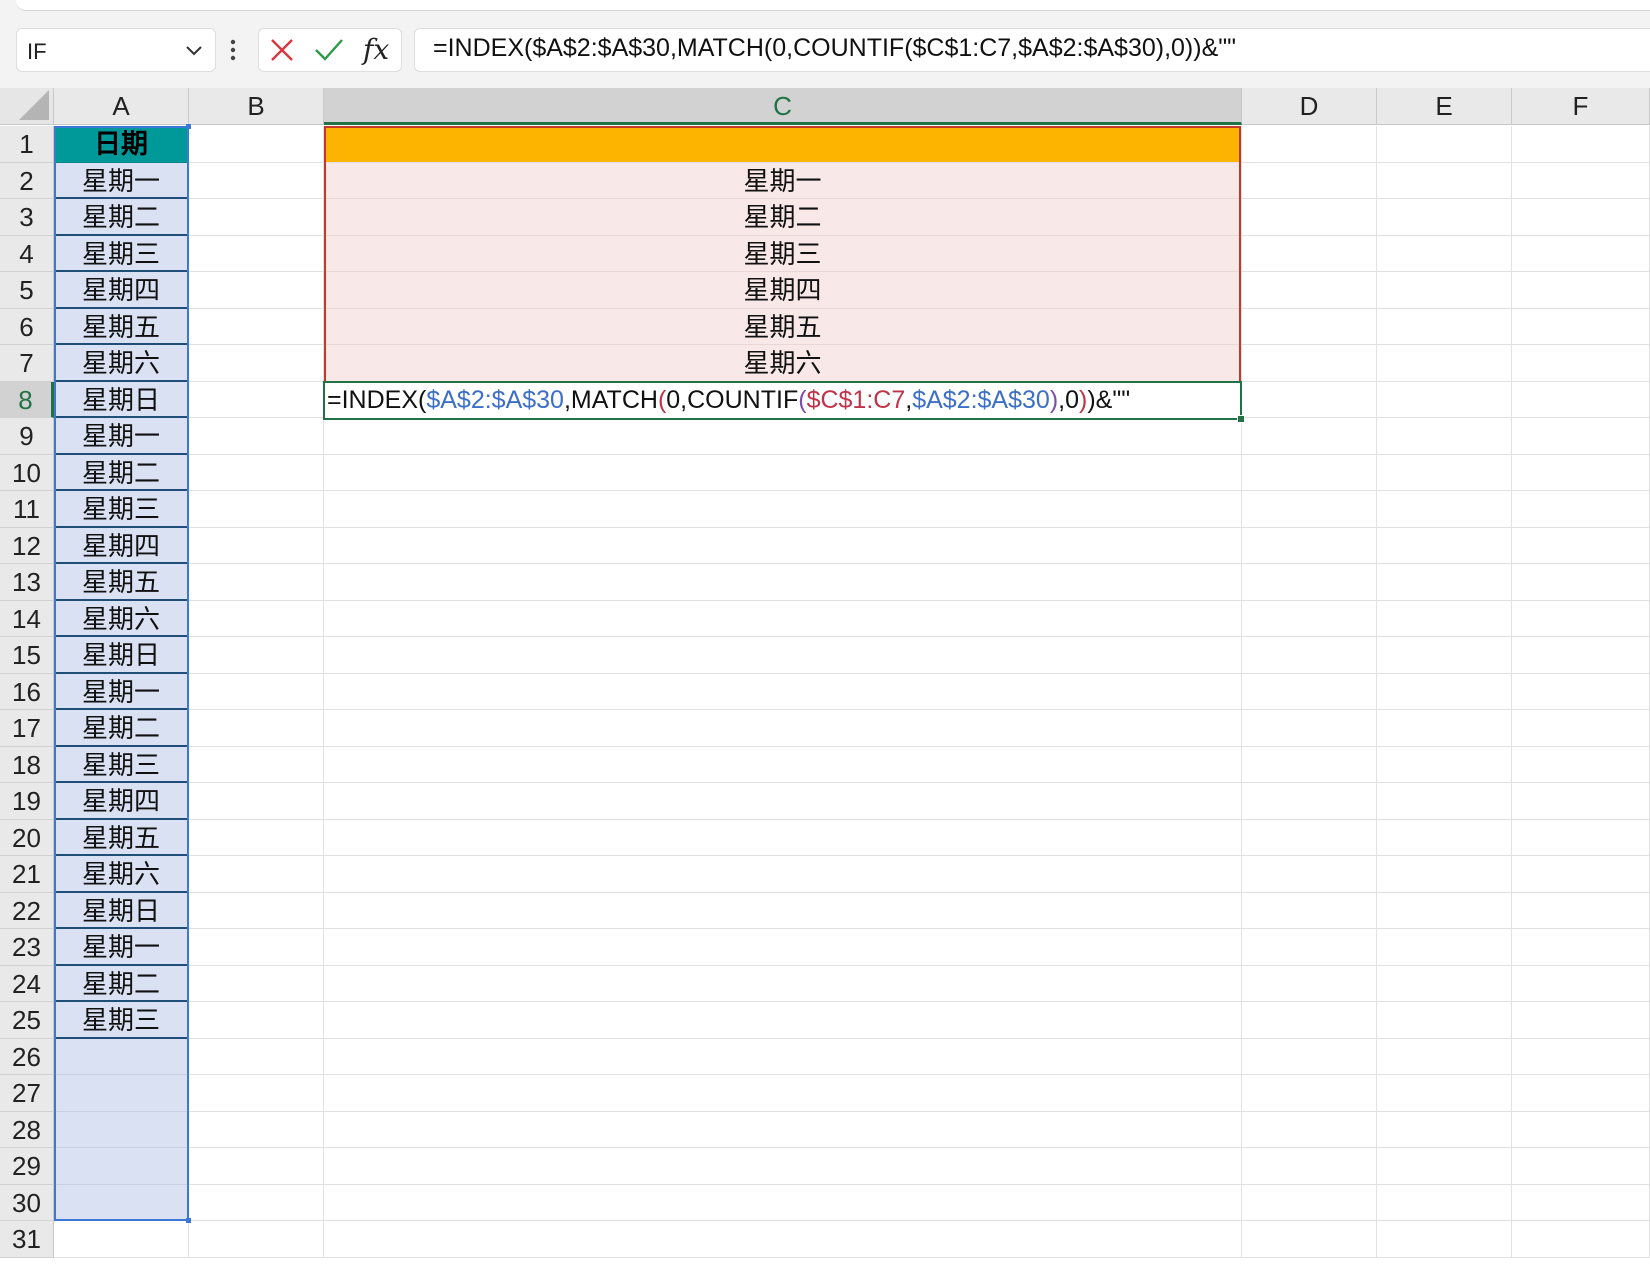  Describe the element at coordinates (783, 106) in the screenshot. I see `column-header-c: C` at that location.